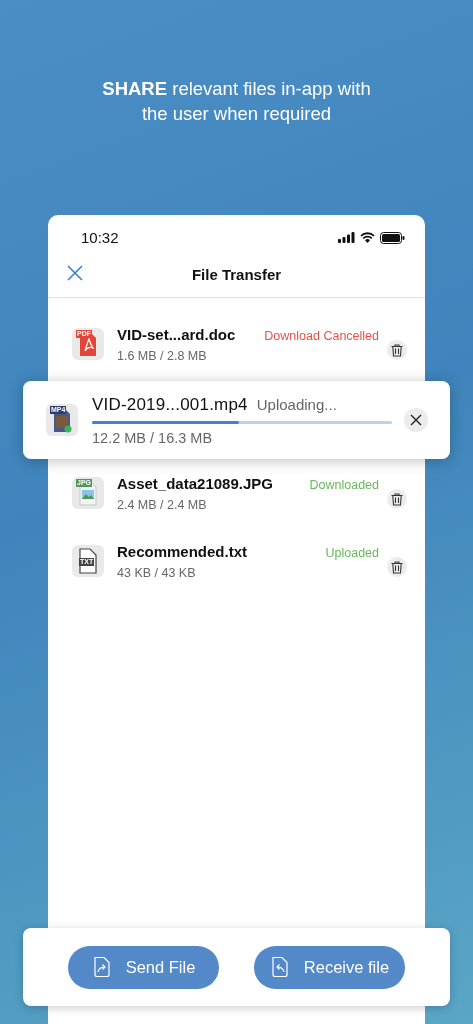 The image size is (473, 1024). Describe the element at coordinates (352, 552) in the screenshot. I see `transfer-status: Uploaded` at that location.